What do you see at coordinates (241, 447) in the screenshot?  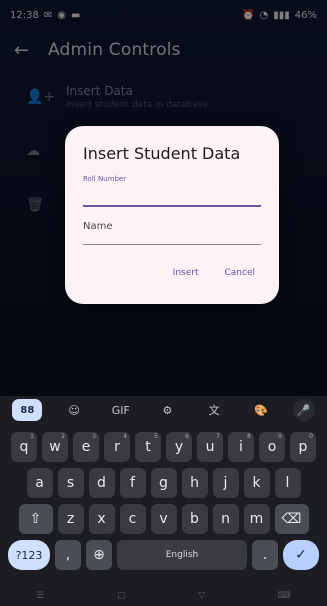 I see `key-i: 8i` at bounding box center [241, 447].